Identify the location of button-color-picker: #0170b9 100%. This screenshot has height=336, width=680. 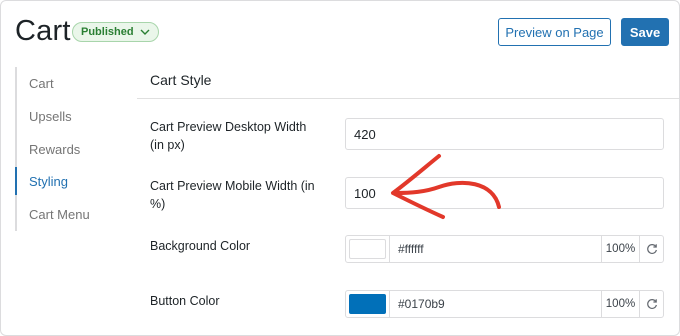
(504, 304).